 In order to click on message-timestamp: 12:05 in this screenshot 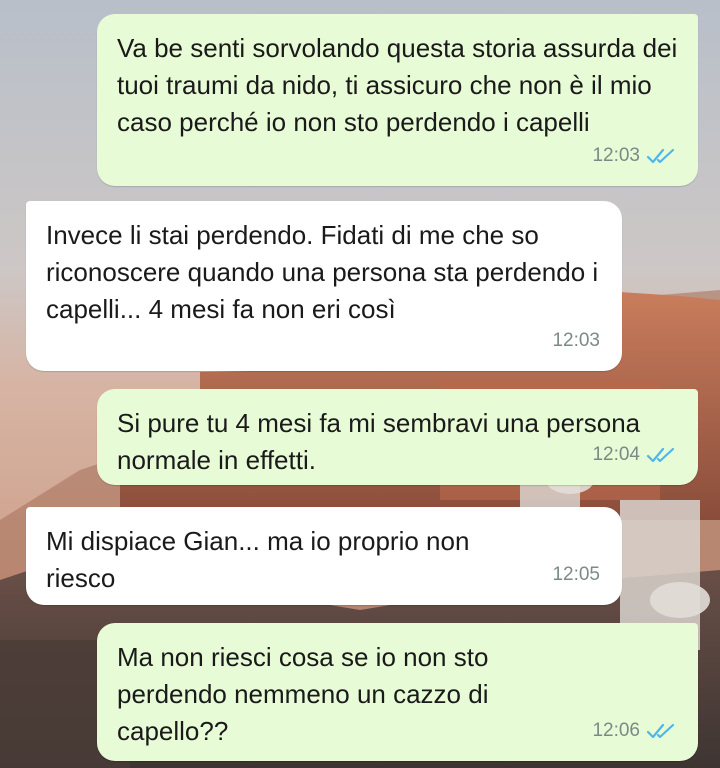, I will do `click(576, 574)`.